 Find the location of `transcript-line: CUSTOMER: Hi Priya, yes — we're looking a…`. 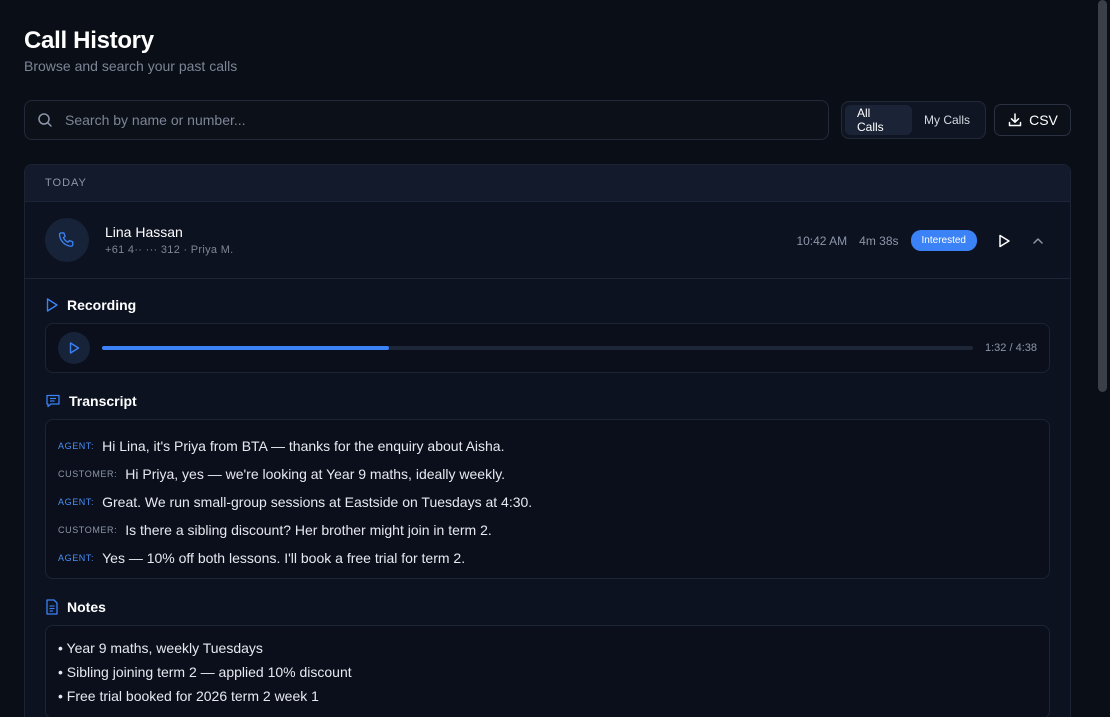

transcript-line: CUSTOMER: Hi Priya, yes — we're looking a… is located at coordinates (547, 474).